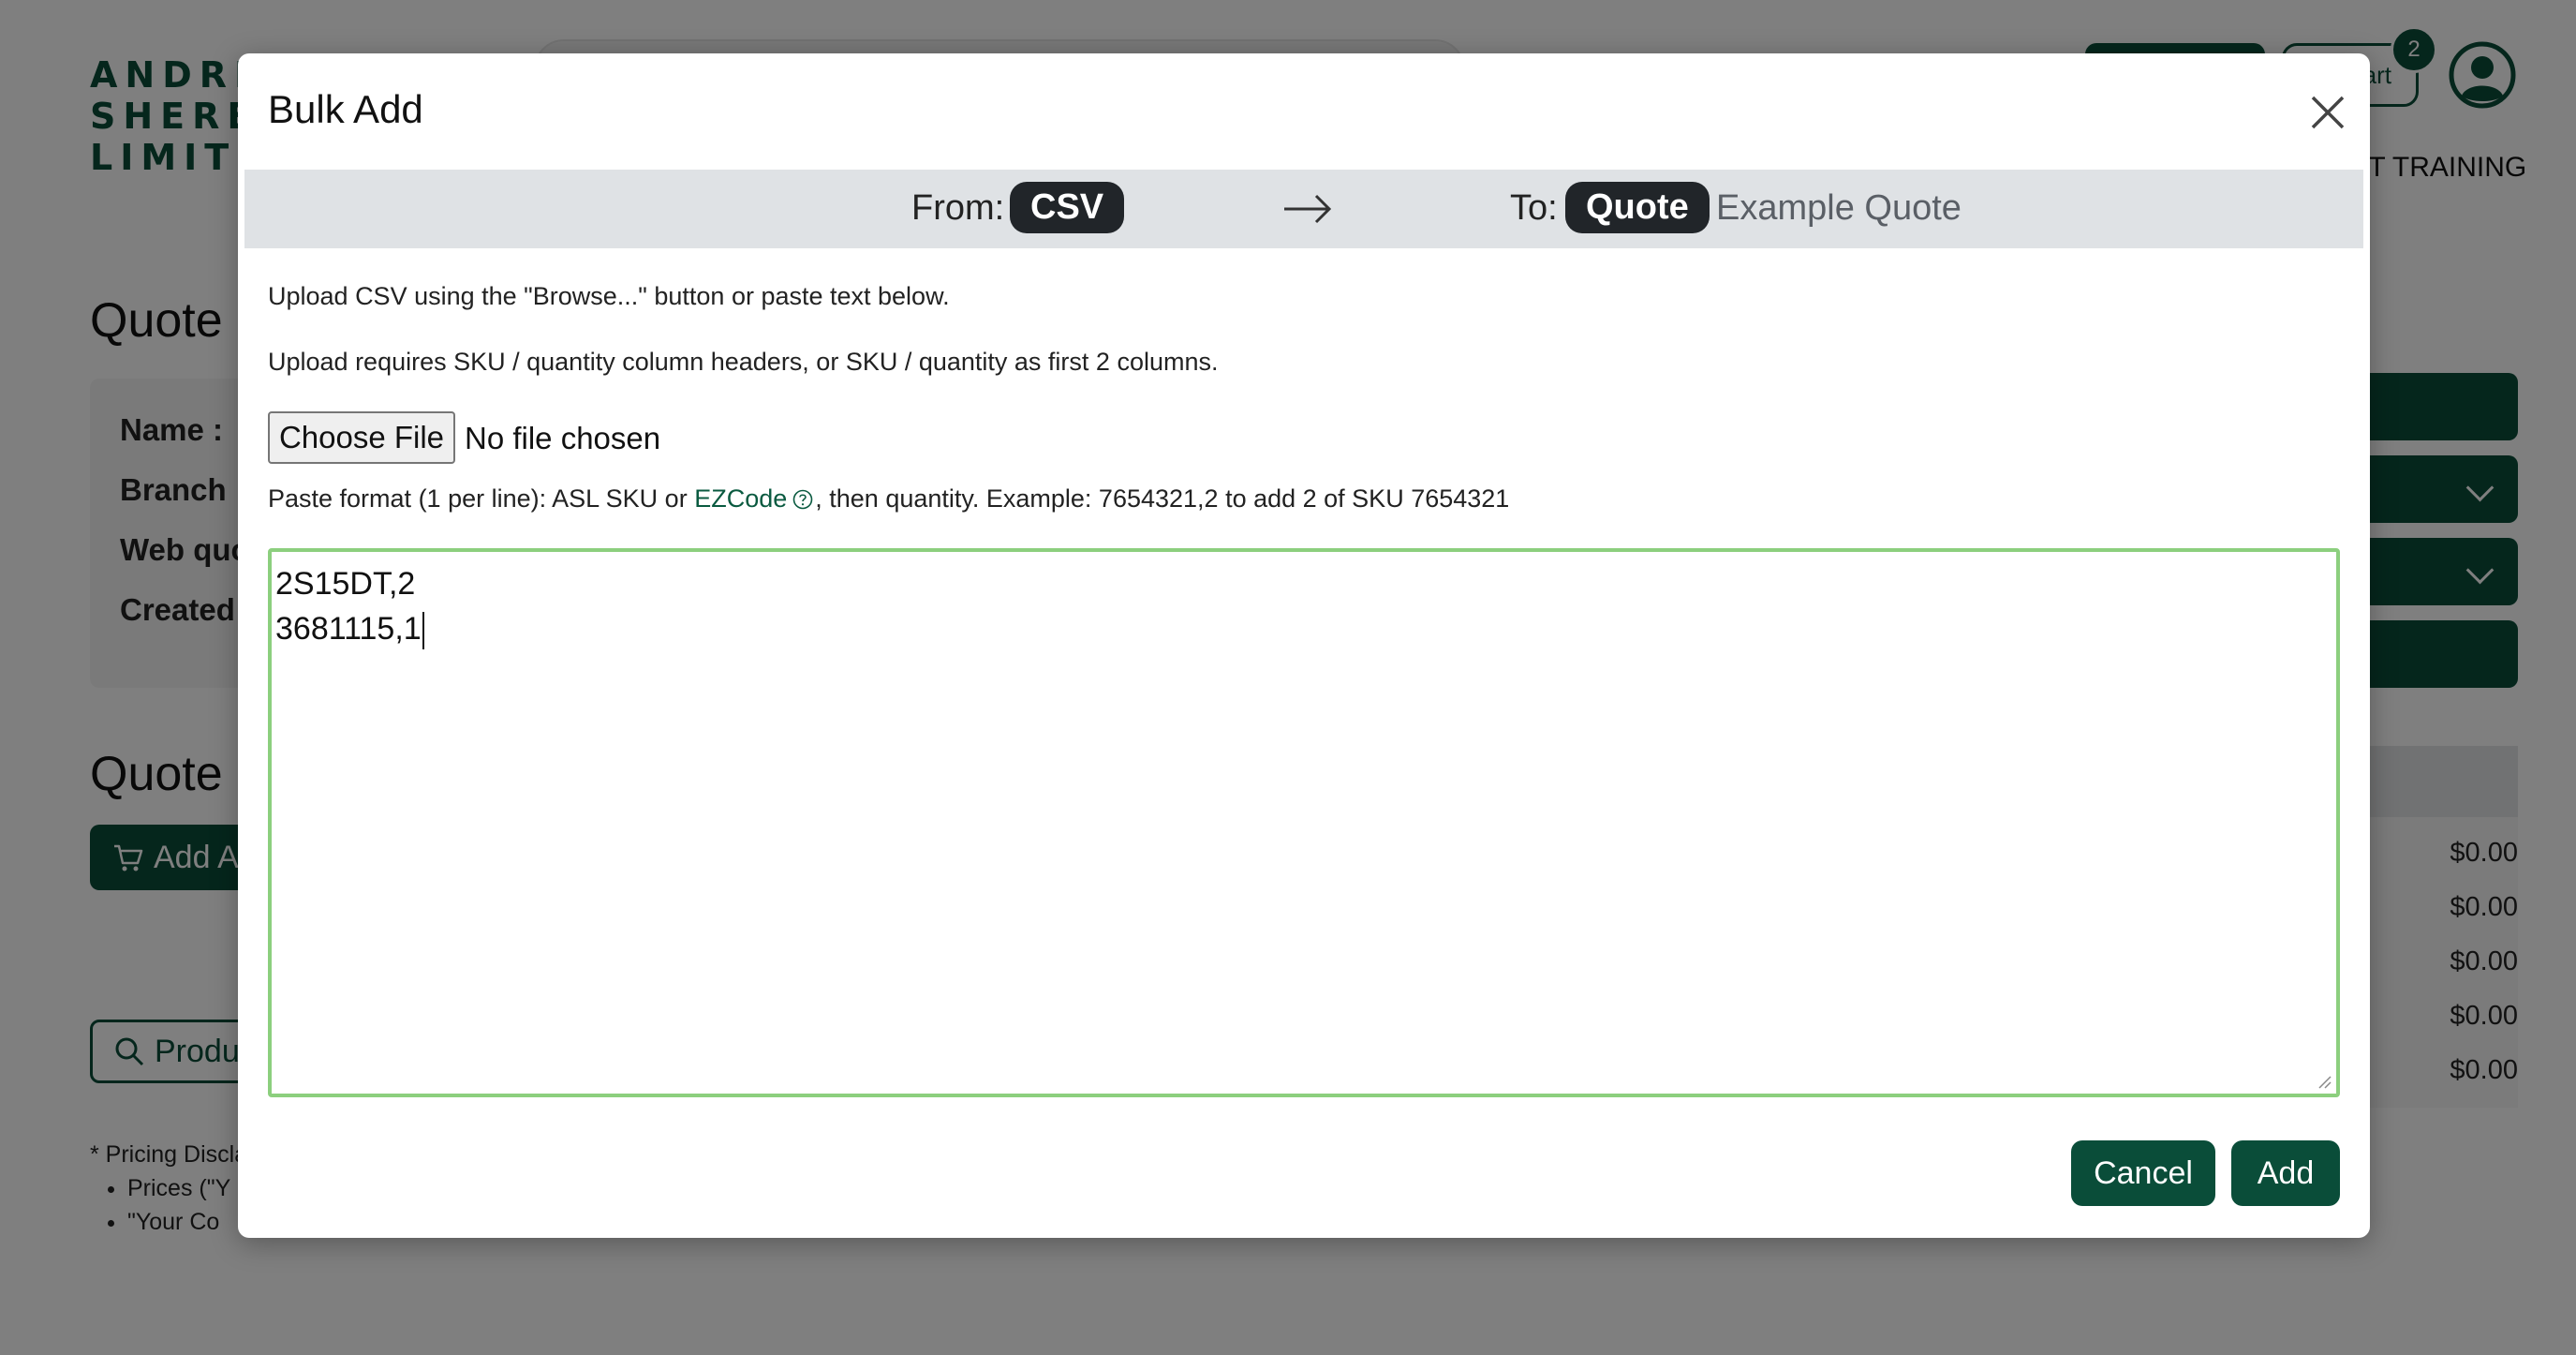 The width and height of the screenshot is (2576, 1355). Describe the element at coordinates (361, 437) in the screenshot. I see `choose-file-button: Choose File` at that location.